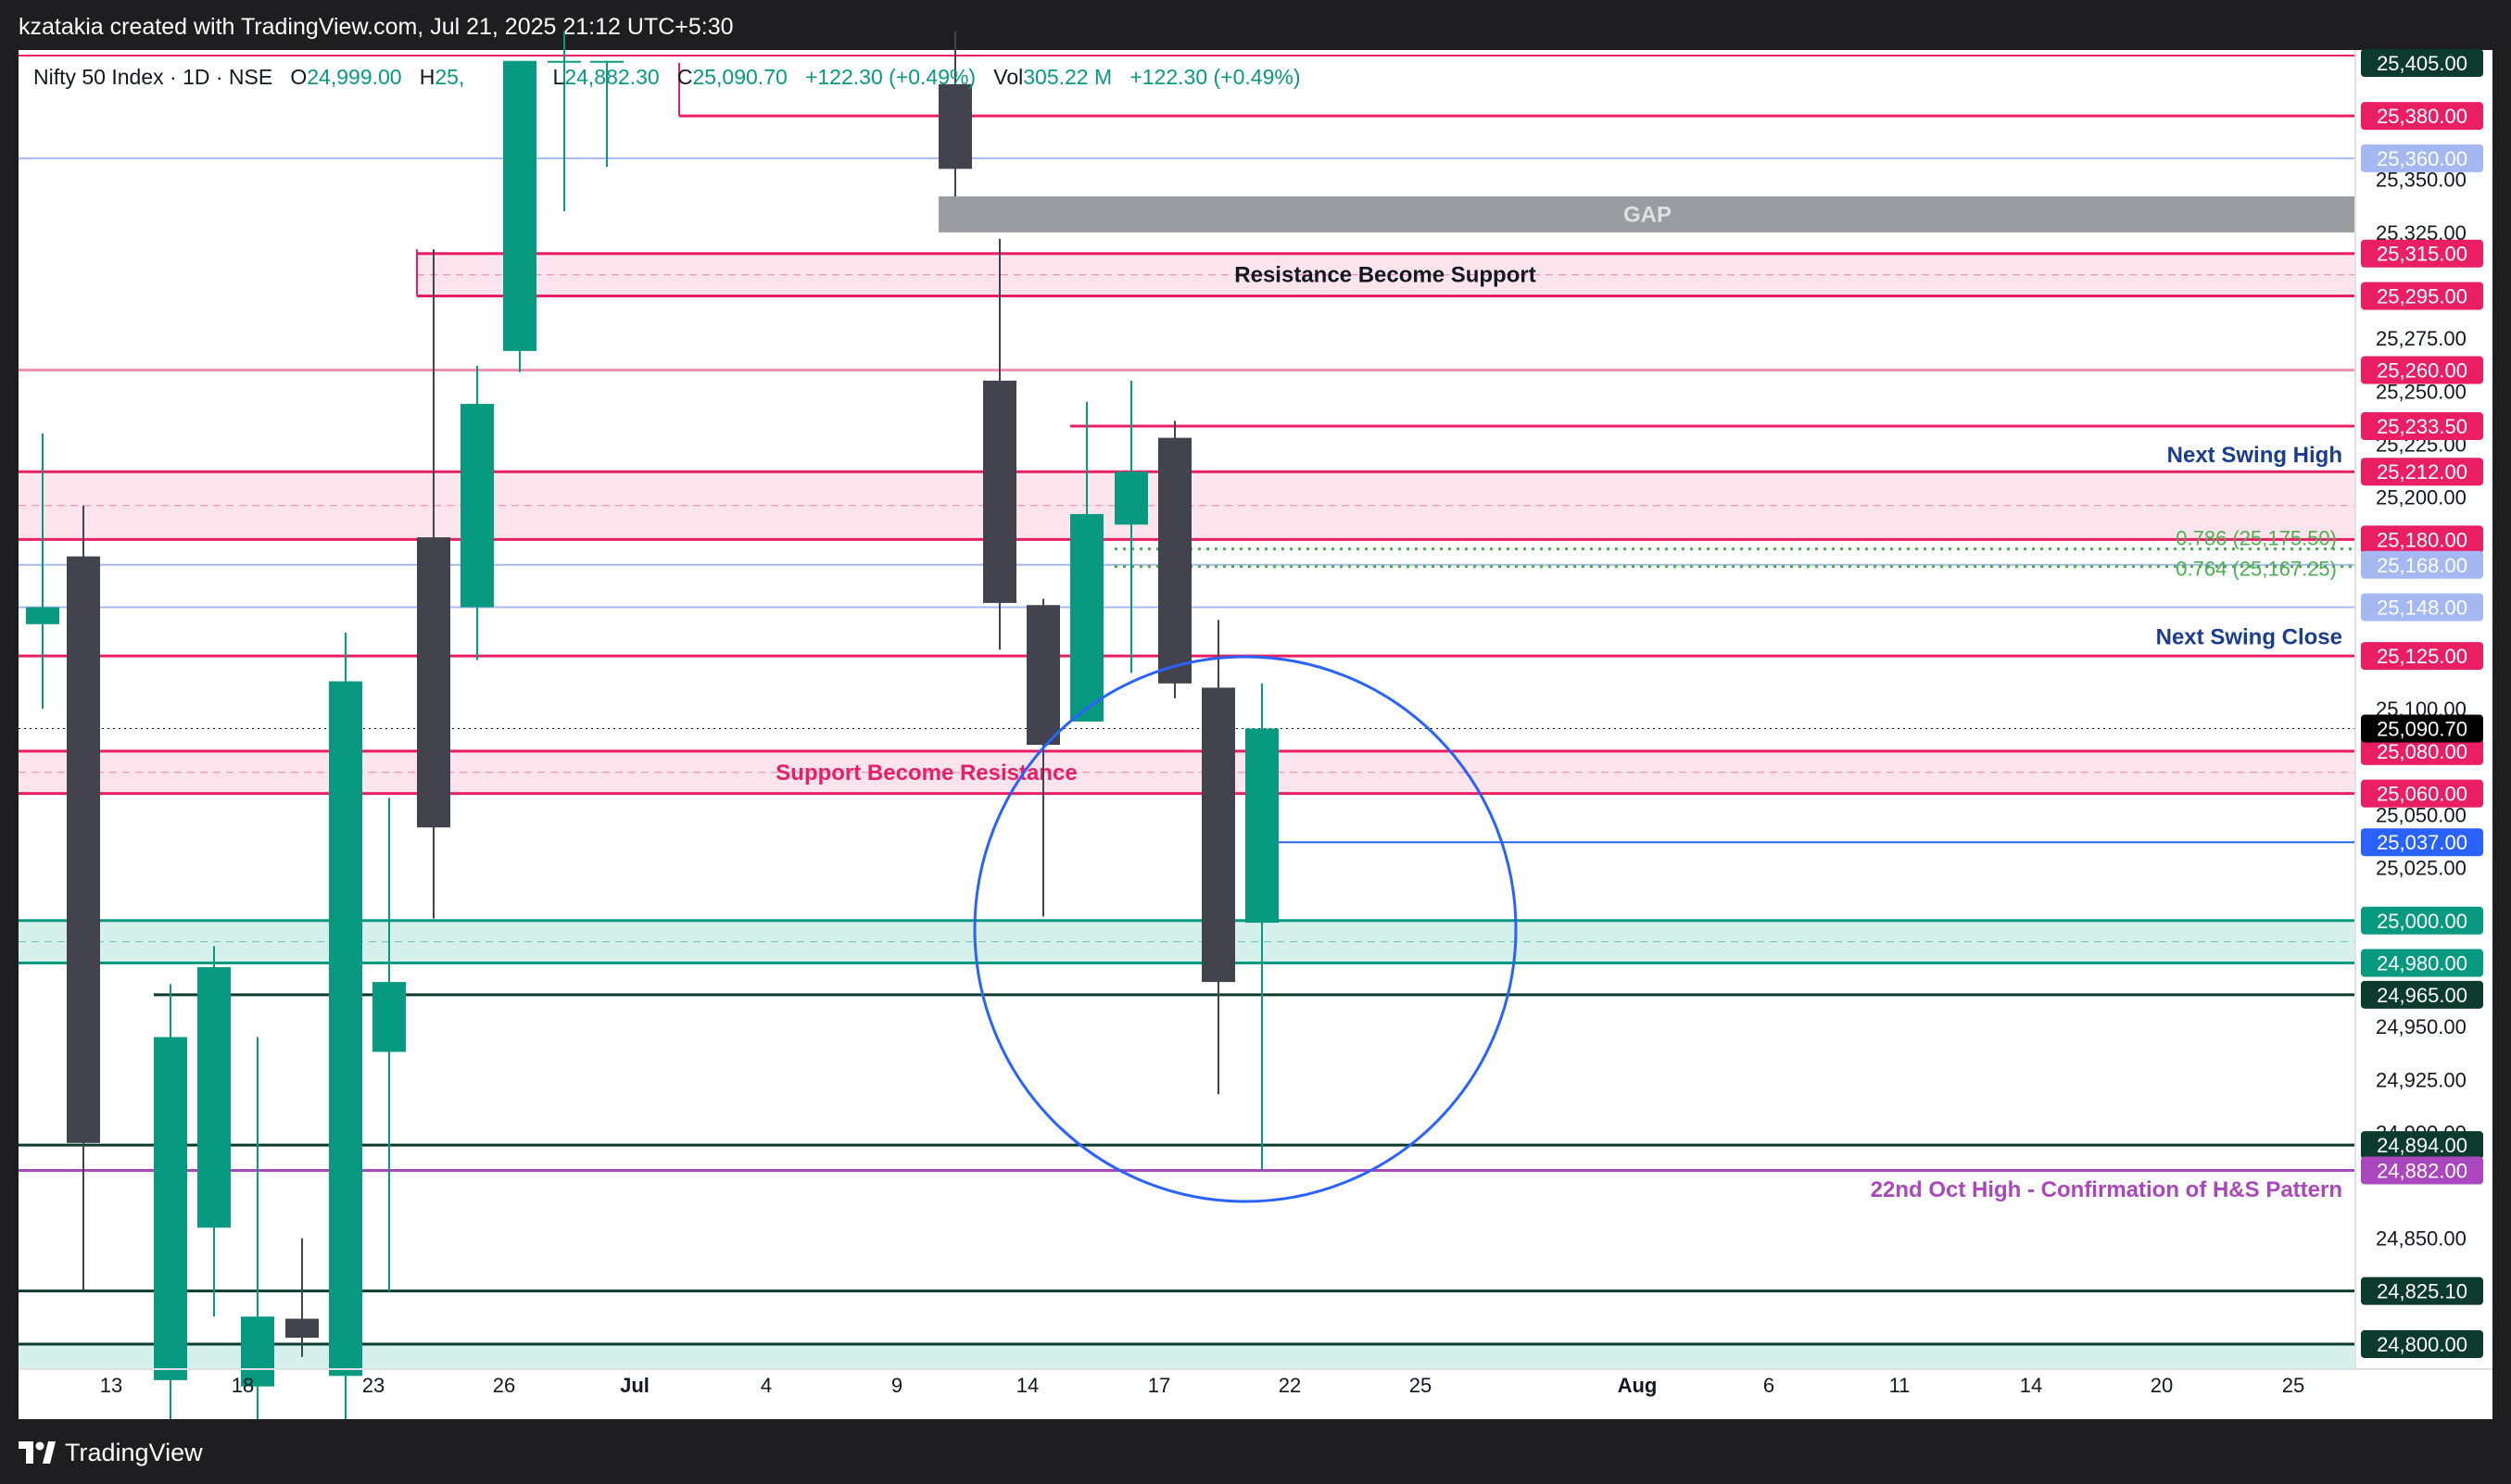  What do you see at coordinates (2422, 63) in the screenshot?
I see `price-tag: 25,405.00` at bounding box center [2422, 63].